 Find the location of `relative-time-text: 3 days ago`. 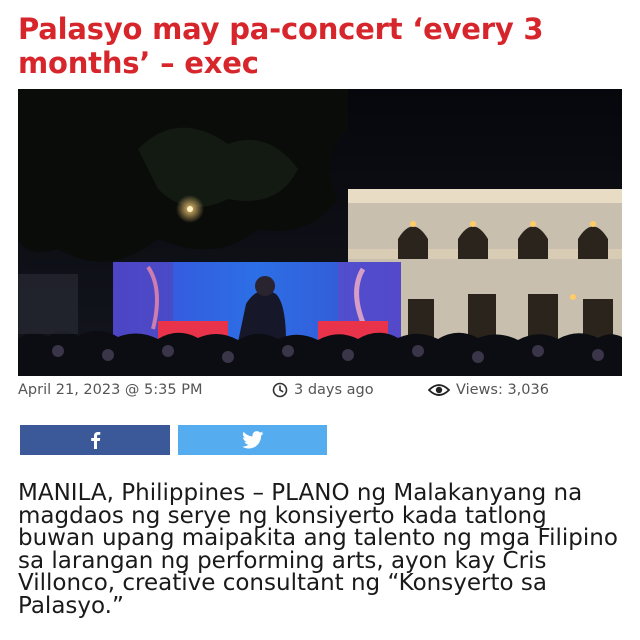

relative-time-text: 3 days ago is located at coordinates (334, 390).